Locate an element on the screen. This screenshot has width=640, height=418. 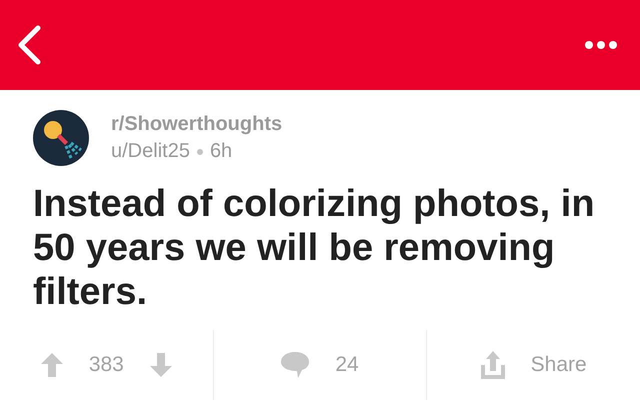
subreddit-name: r/Showerthoughts is located at coordinates (196, 124).